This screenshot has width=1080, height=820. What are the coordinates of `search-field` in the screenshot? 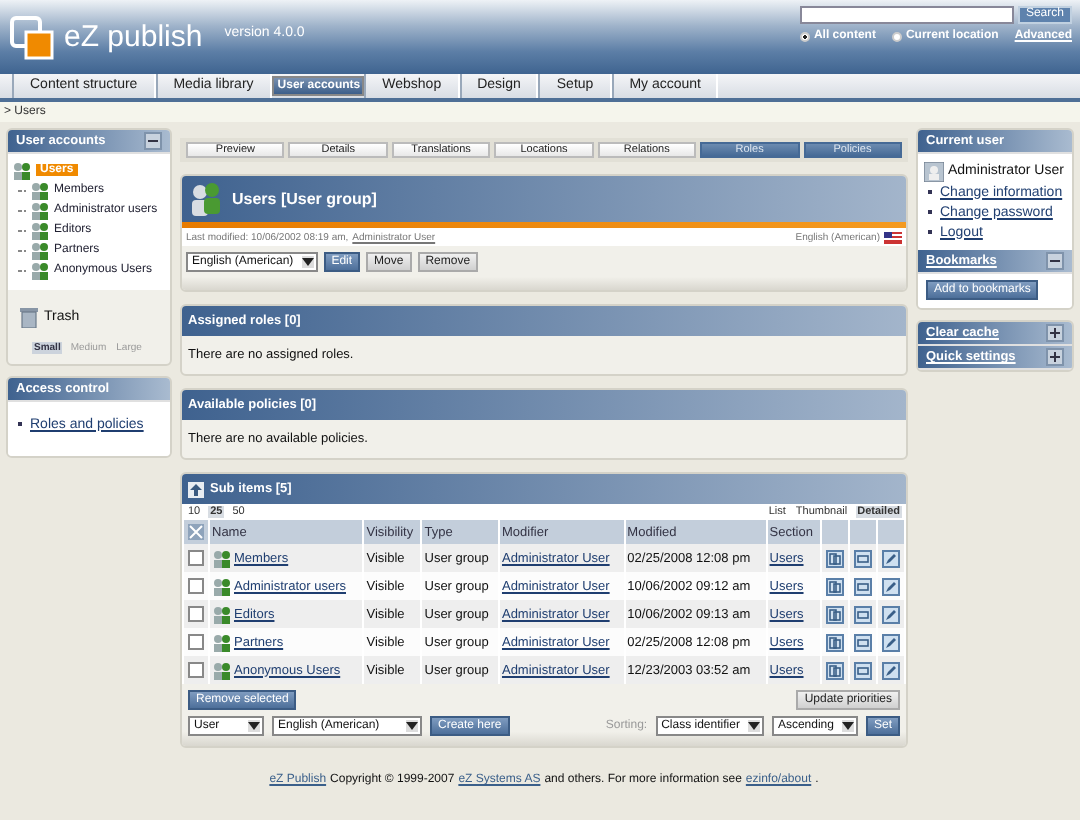 It's located at (906, 15).